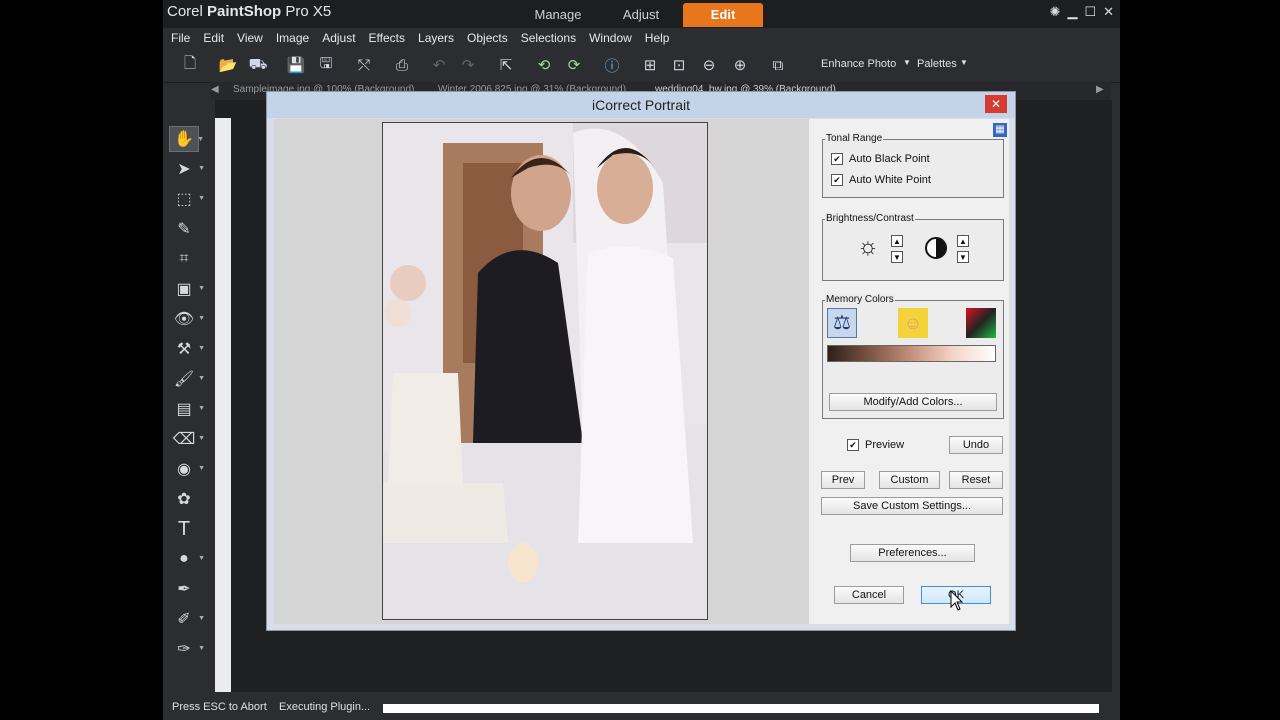  Describe the element at coordinates (326, 65) in the screenshot. I see `save-as-icon: 🖫` at that location.